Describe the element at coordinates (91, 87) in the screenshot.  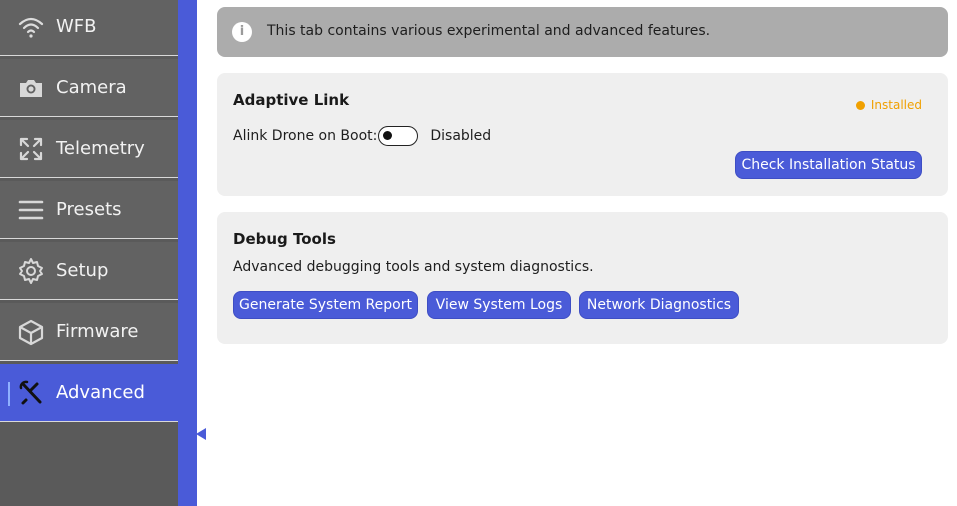
I see `sidebar-item-label: Camera` at that location.